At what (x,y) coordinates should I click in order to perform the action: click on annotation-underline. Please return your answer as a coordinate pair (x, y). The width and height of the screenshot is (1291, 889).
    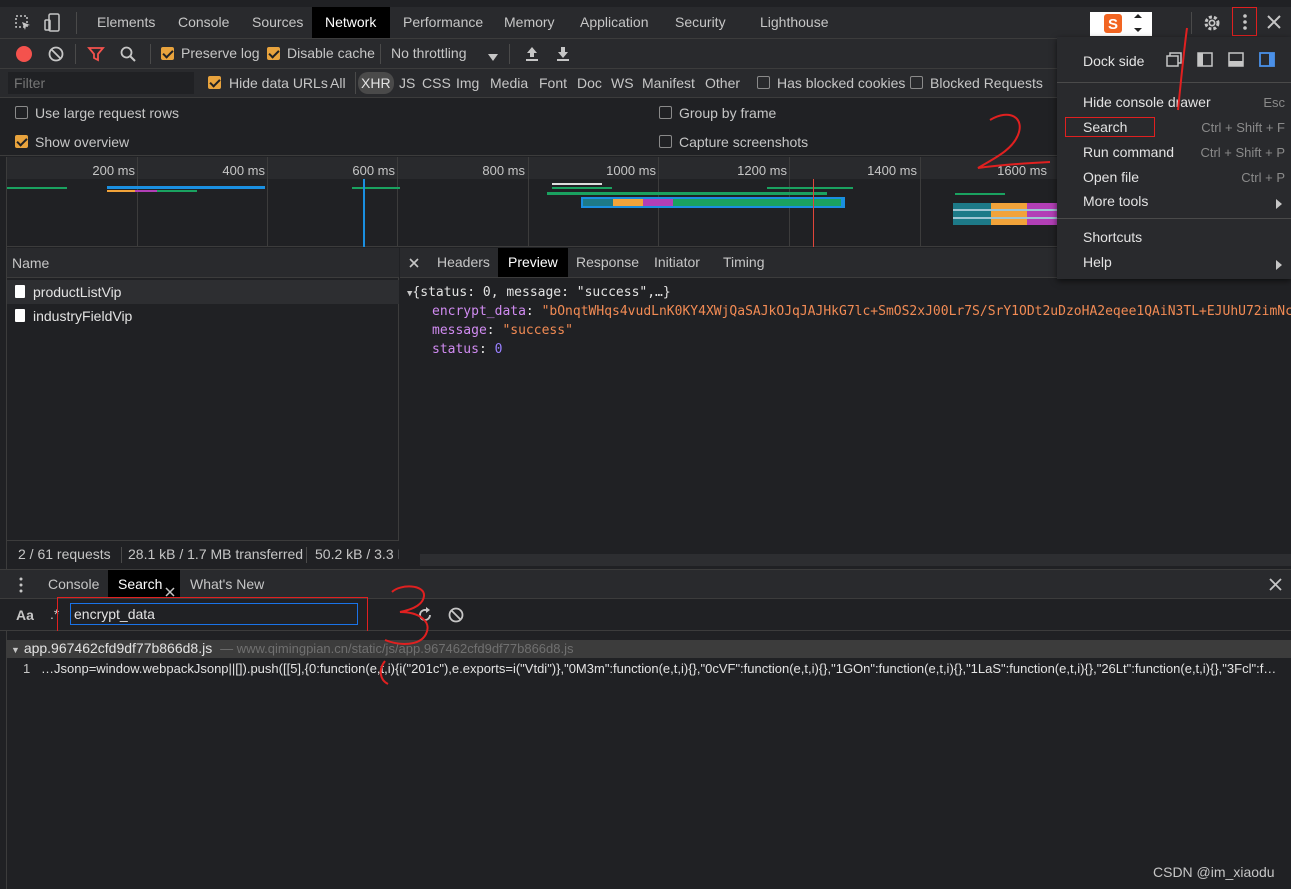
    Looking at the image, I should click on (384, 672).